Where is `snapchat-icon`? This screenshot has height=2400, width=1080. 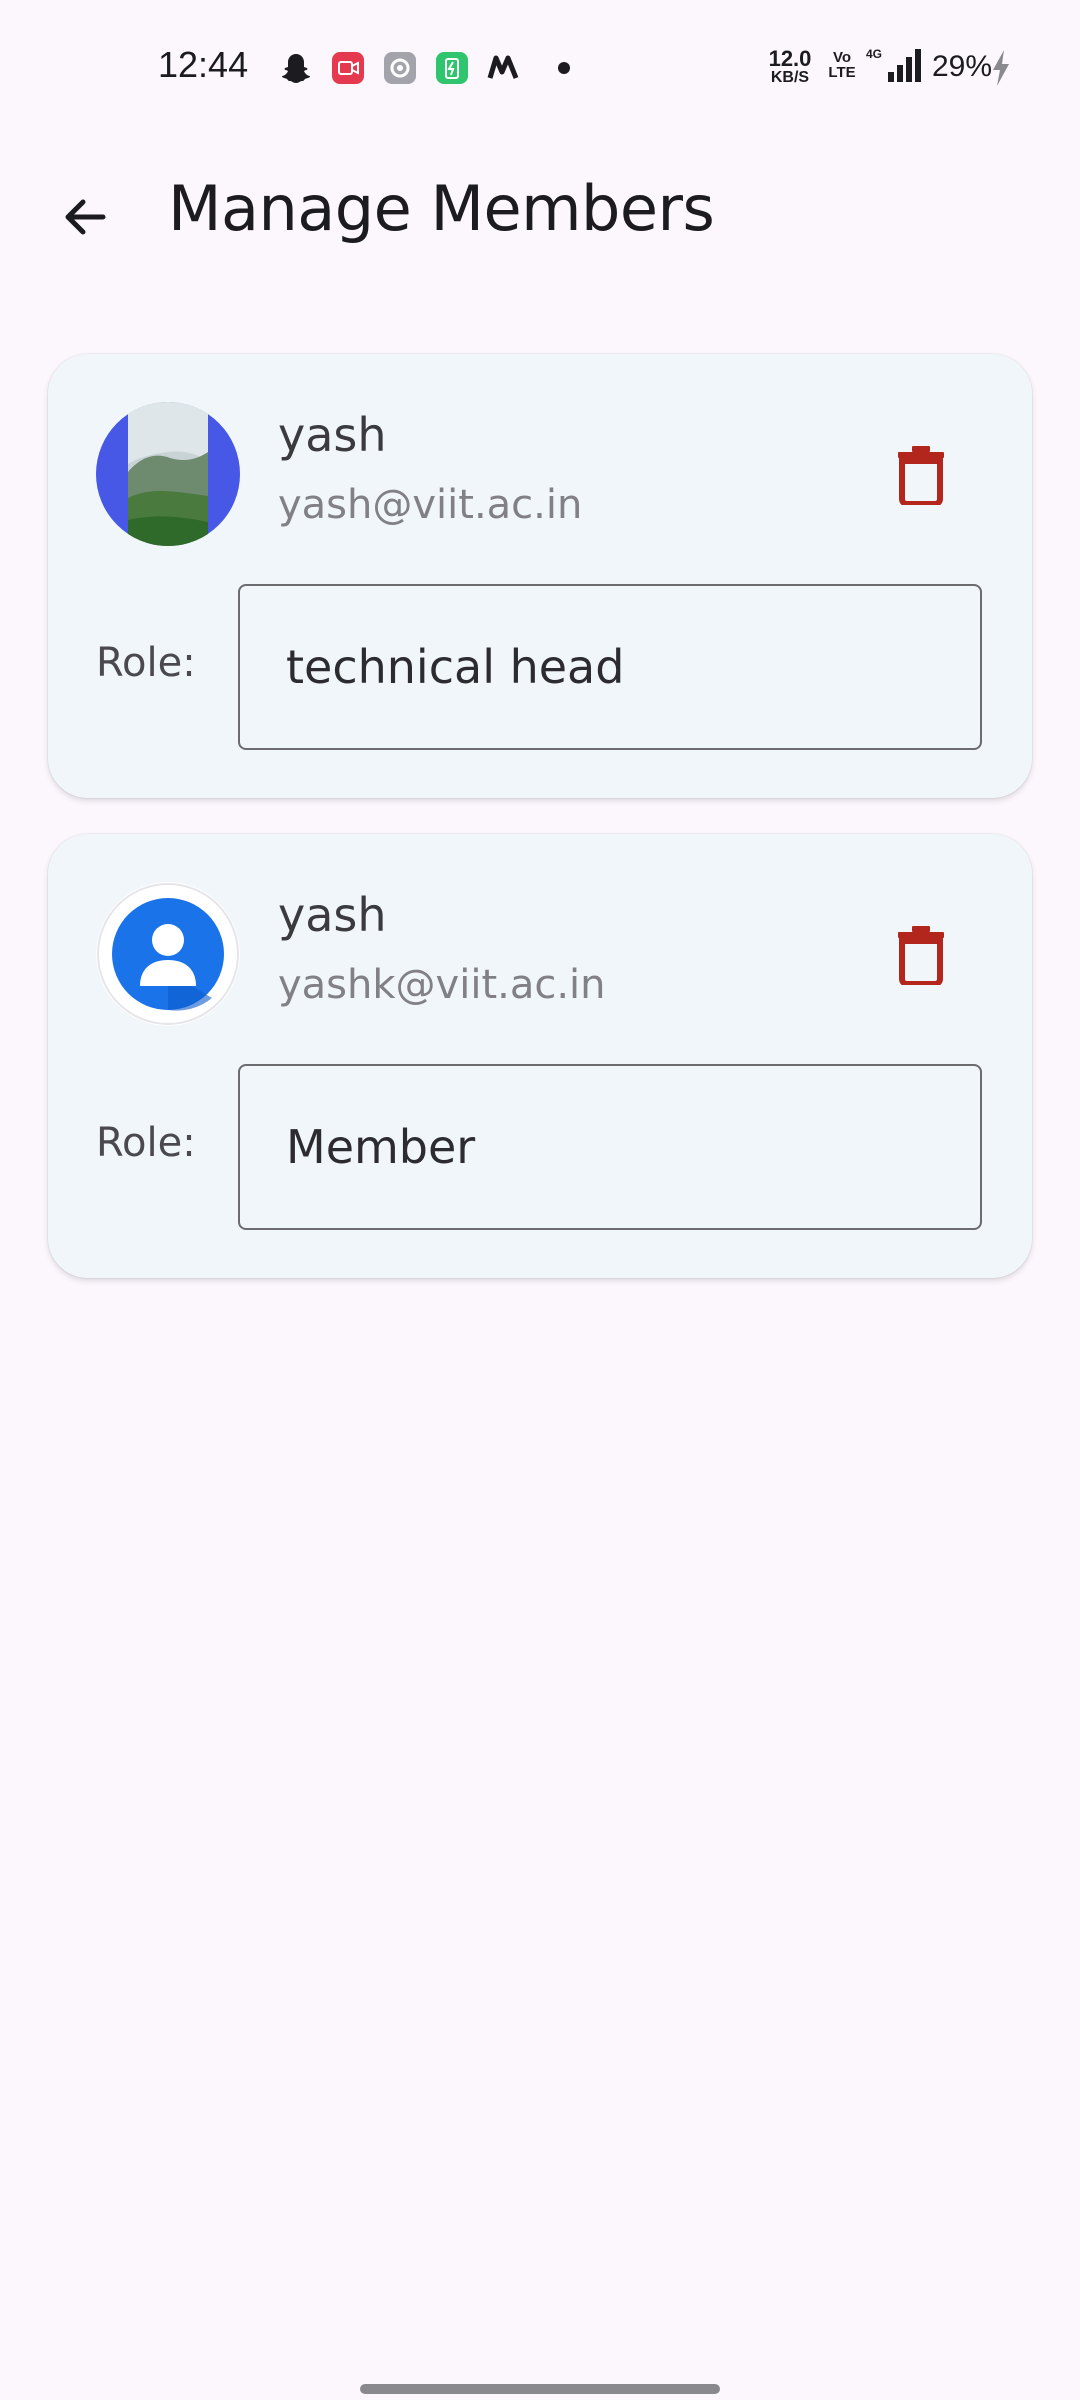
snapchat-icon is located at coordinates (296, 68).